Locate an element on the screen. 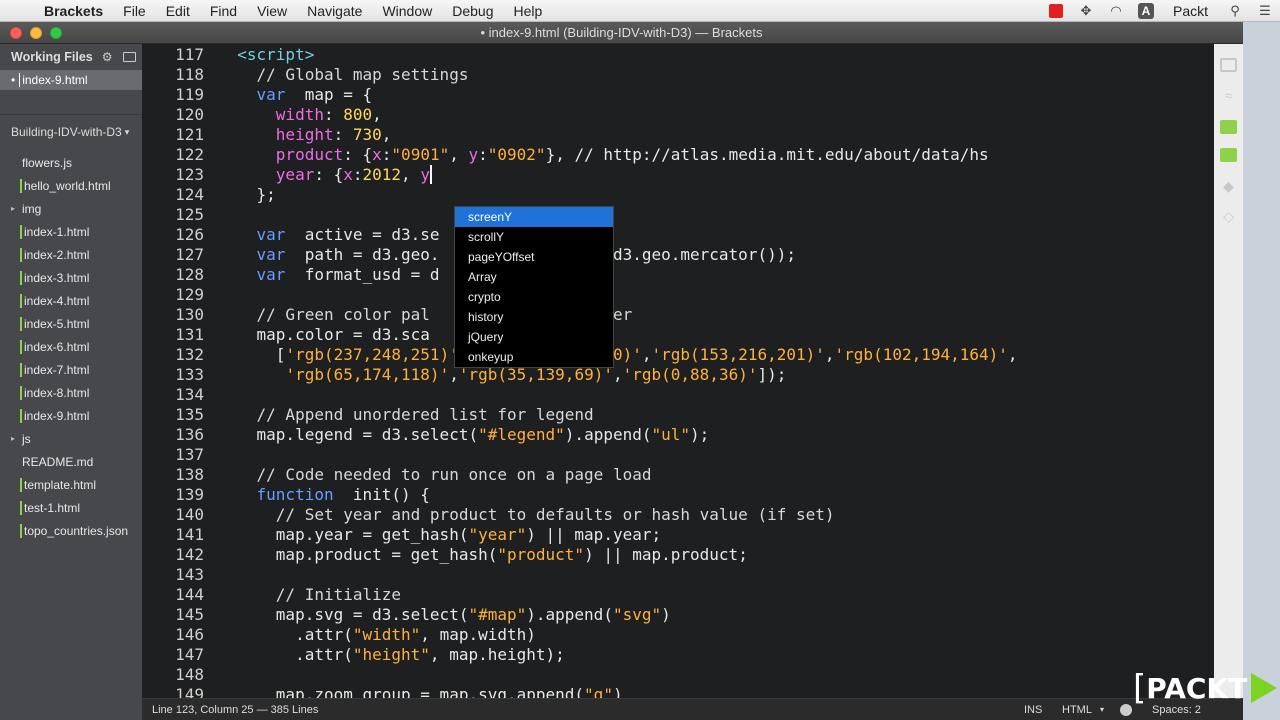 This screenshot has height=720, width=1280. tree-file: index-1.html is located at coordinates (71, 231).